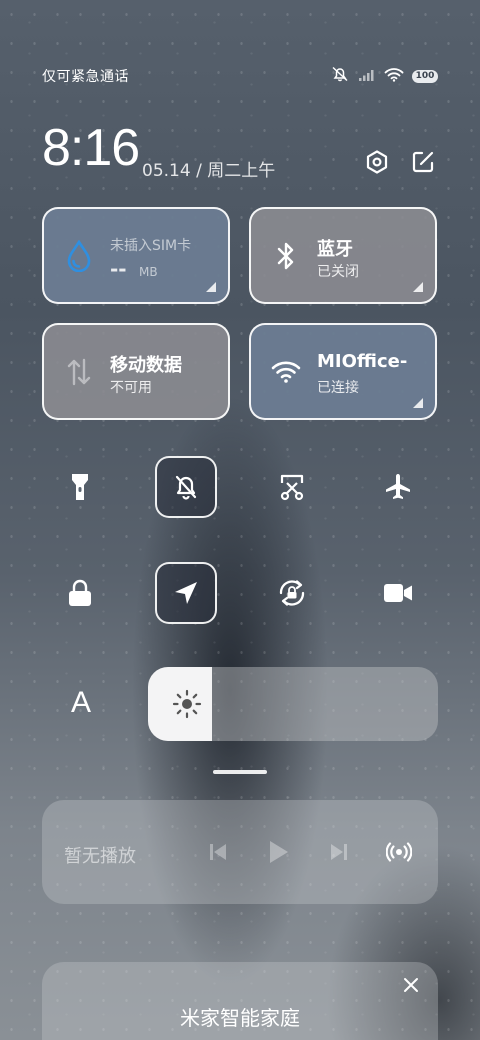  What do you see at coordinates (339, 852) in the screenshot?
I see `next-icon` at bounding box center [339, 852].